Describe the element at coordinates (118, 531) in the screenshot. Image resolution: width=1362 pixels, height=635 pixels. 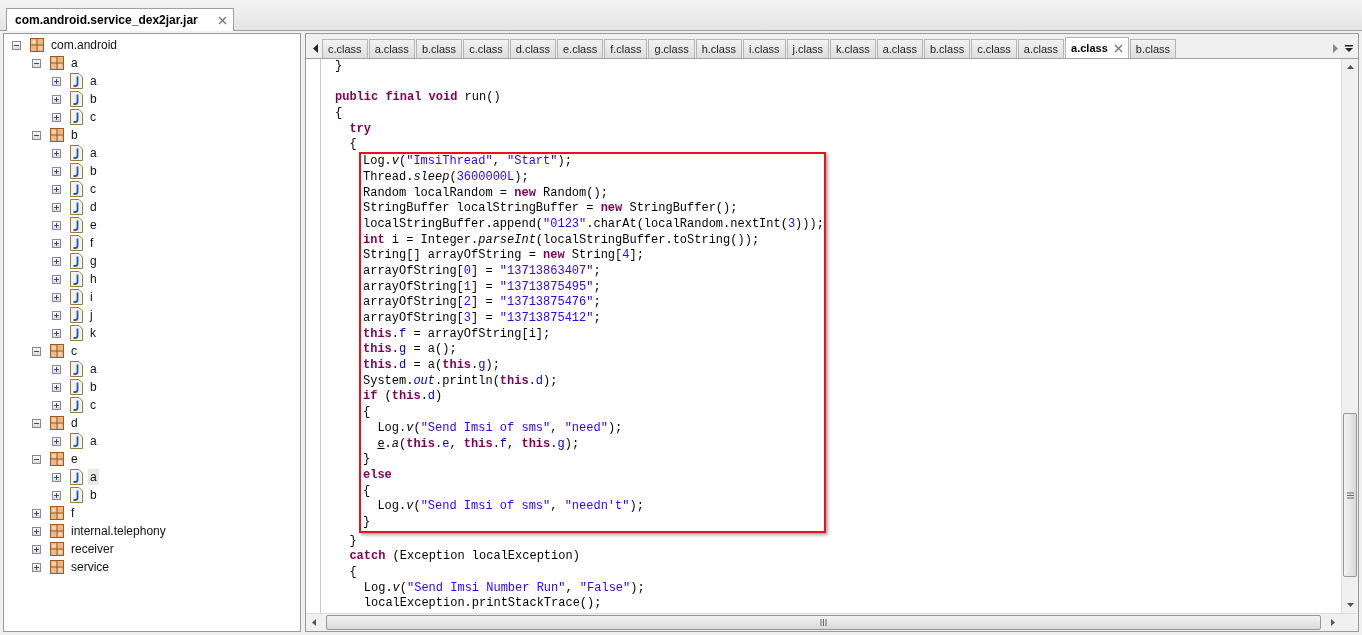
I see `tree-item: internal.telephony` at that location.